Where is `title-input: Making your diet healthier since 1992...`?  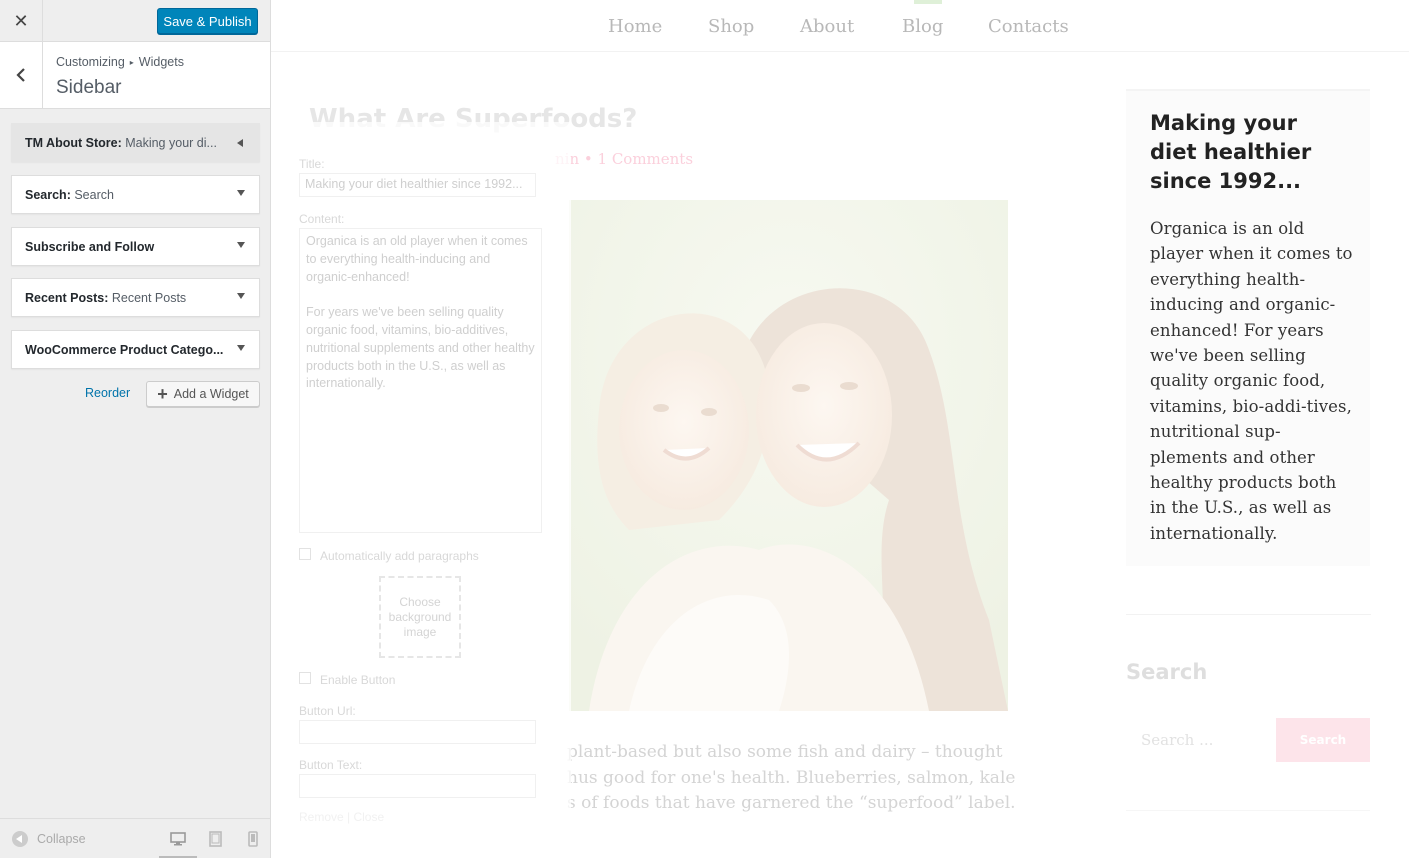
title-input: Making your diet healthier since 1992... is located at coordinates (417, 185).